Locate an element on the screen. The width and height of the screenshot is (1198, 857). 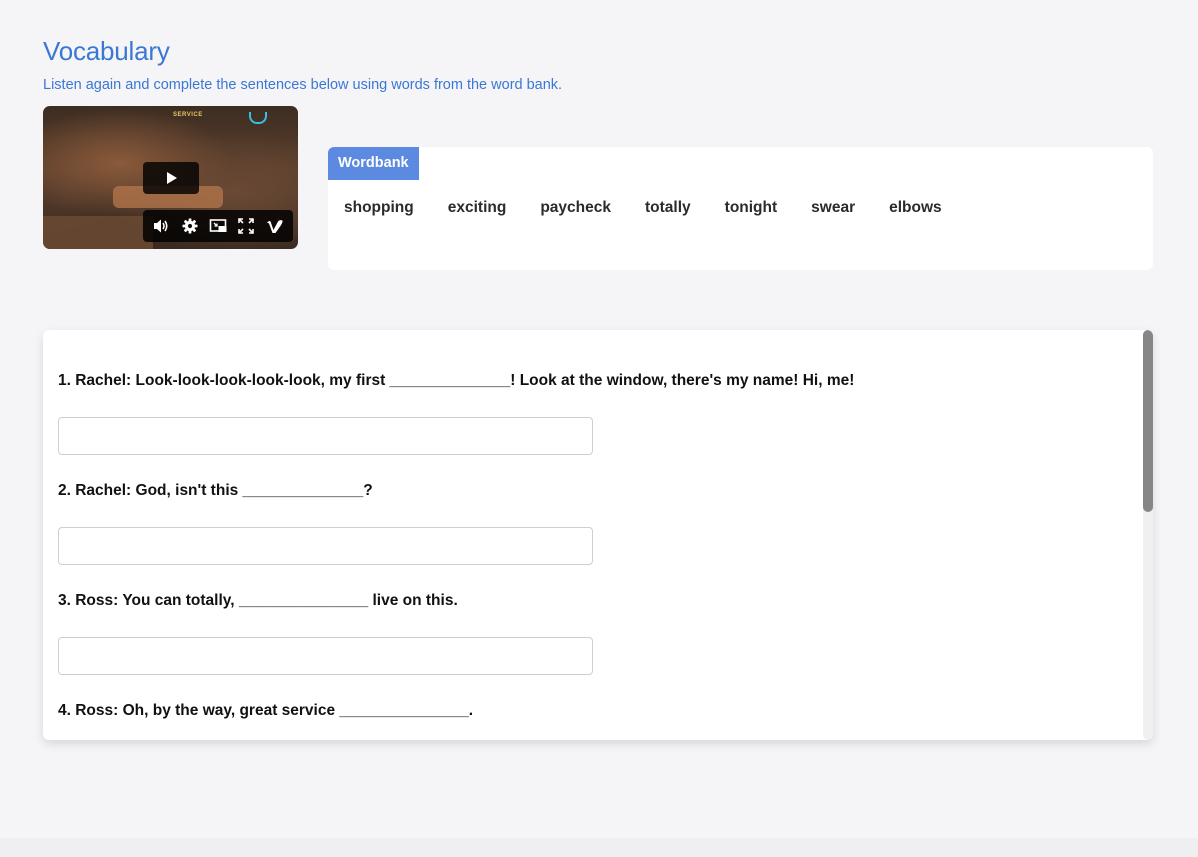
wordbank-word: shopping is located at coordinates (379, 208).